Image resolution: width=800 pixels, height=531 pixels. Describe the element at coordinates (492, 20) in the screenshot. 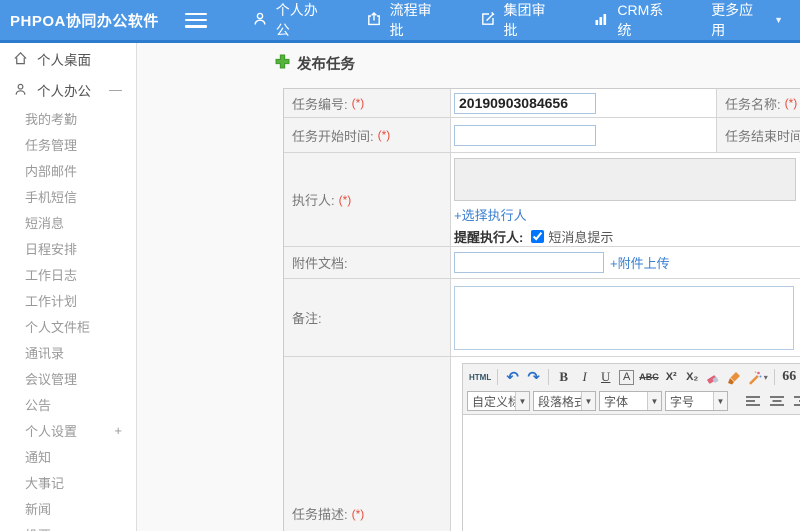

I see `edit-square-icon` at that location.